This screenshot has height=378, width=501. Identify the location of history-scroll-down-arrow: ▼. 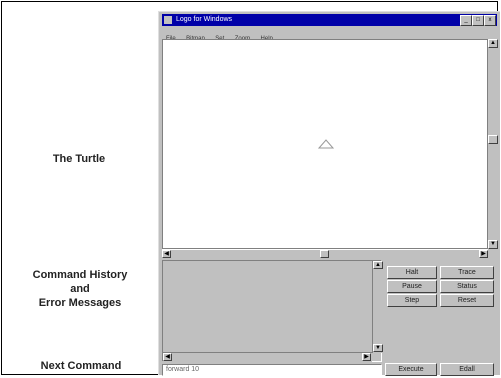
(378, 348).